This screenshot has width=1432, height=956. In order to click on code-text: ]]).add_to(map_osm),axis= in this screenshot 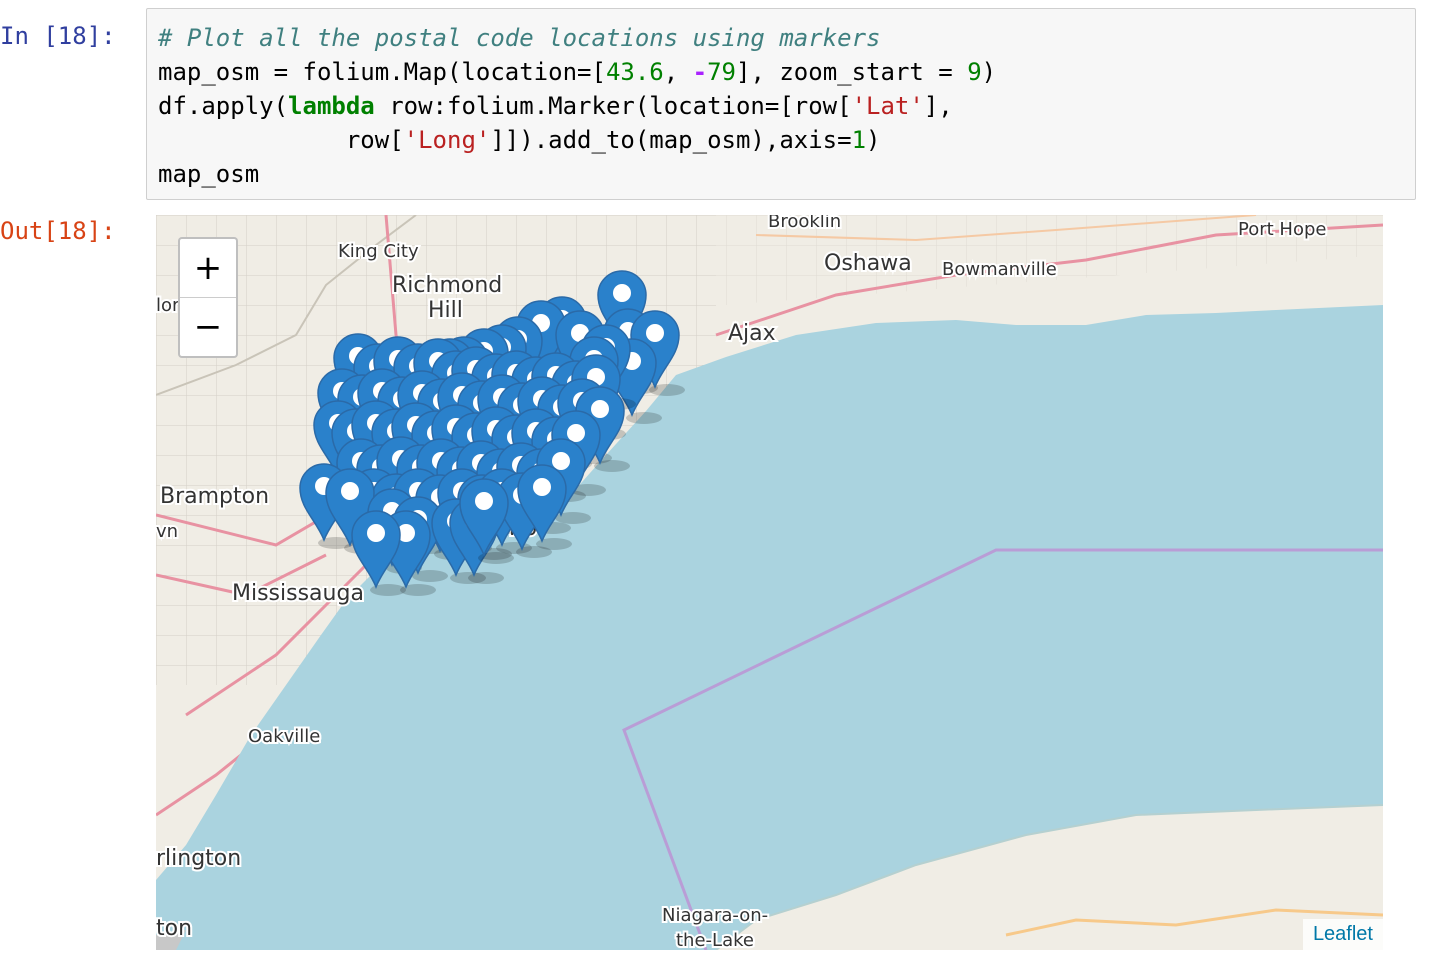, I will do `click(671, 140)`.